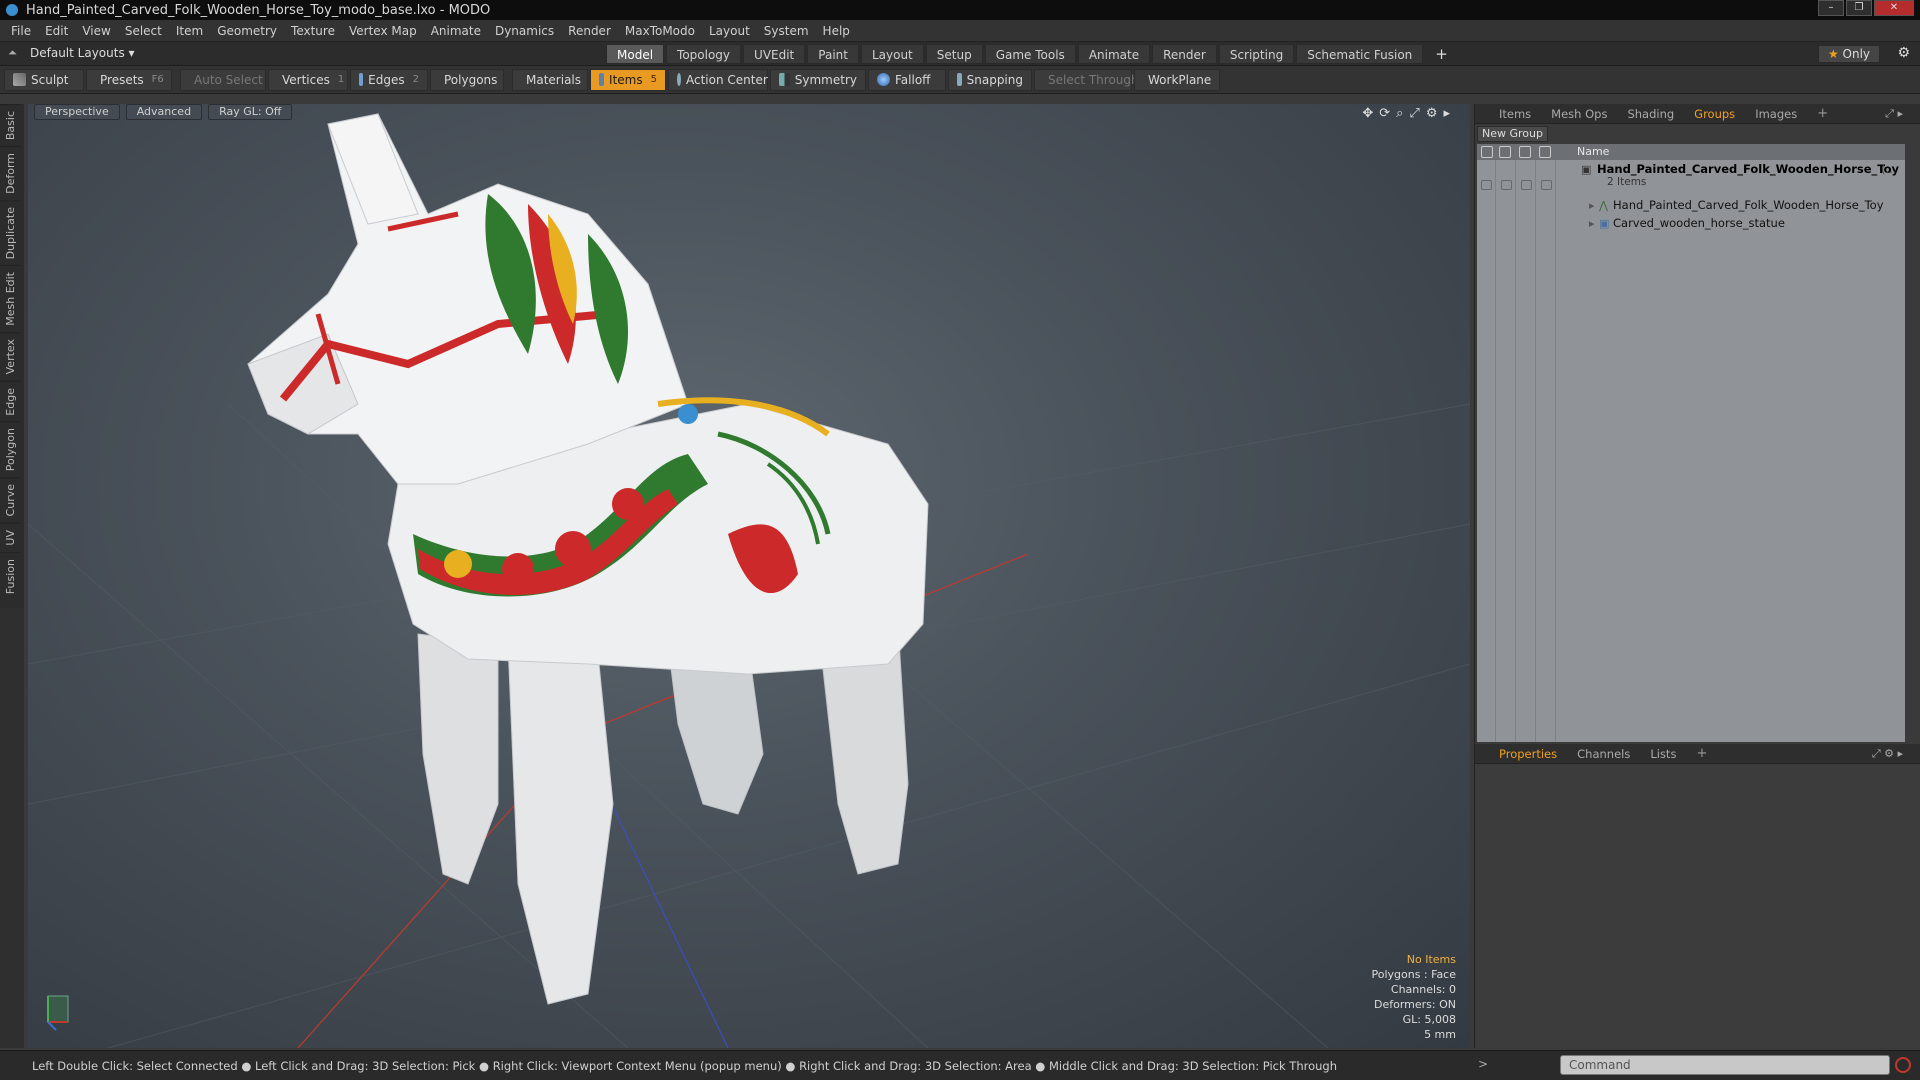  I want to click on presets-button: Presets F6, so click(129, 79).